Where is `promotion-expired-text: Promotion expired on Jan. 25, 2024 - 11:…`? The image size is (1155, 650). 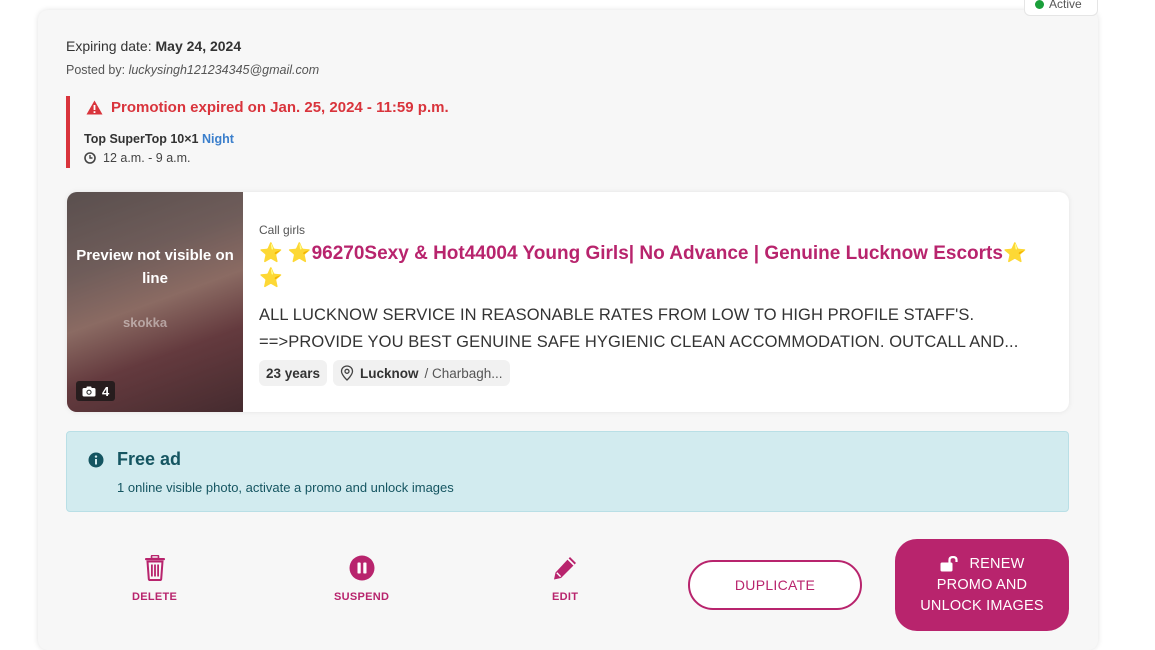
promotion-expired-text: Promotion expired on Jan. 25, 2024 - 11:… is located at coordinates (280, 107).